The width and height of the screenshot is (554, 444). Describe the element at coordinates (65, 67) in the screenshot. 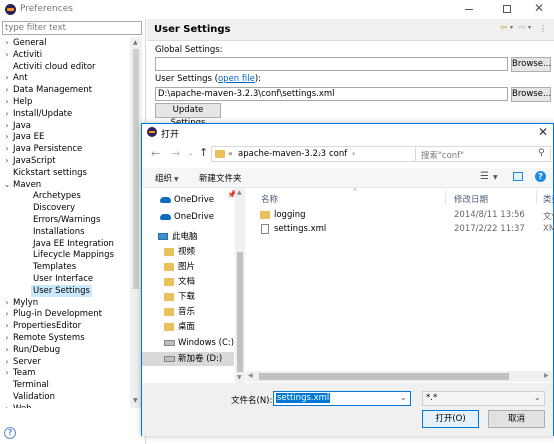

I see `tree-item: Activiti cloud editor` at that location.